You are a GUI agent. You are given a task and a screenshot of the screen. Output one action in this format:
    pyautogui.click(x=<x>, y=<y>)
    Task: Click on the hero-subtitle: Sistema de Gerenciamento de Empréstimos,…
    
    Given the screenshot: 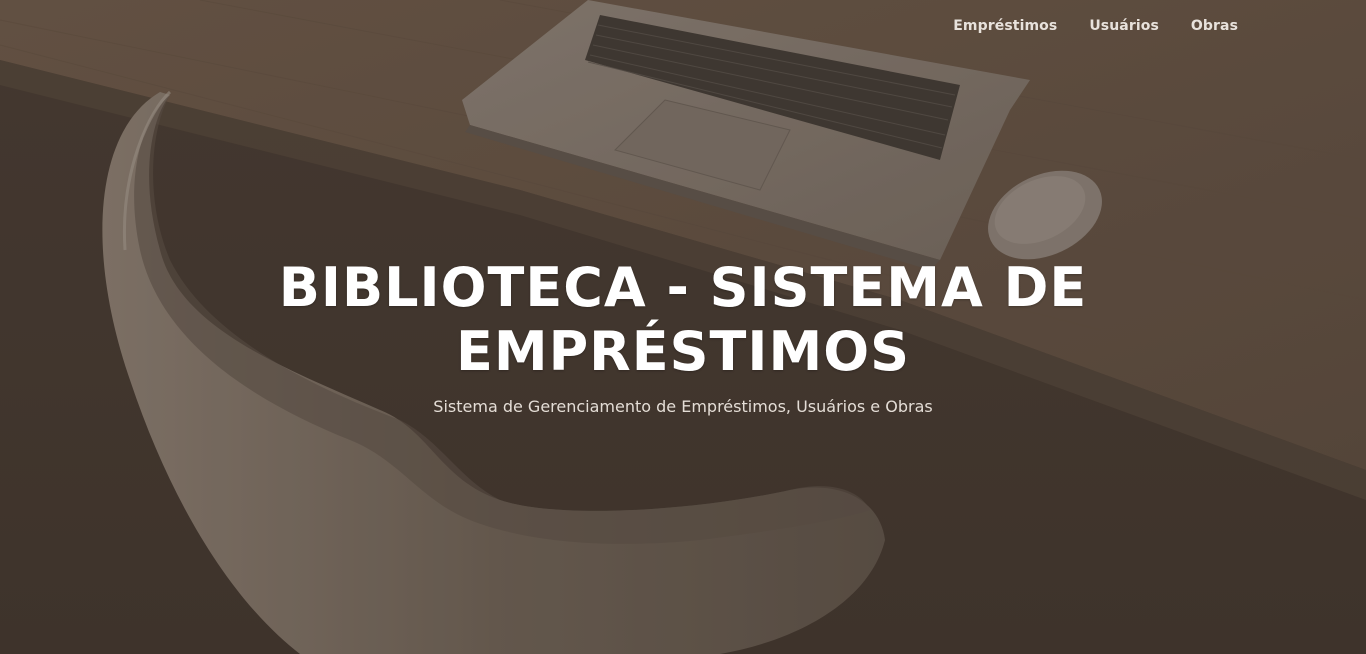 What is the action you would take?
    pyautogui.click(x=683, y=406)
    